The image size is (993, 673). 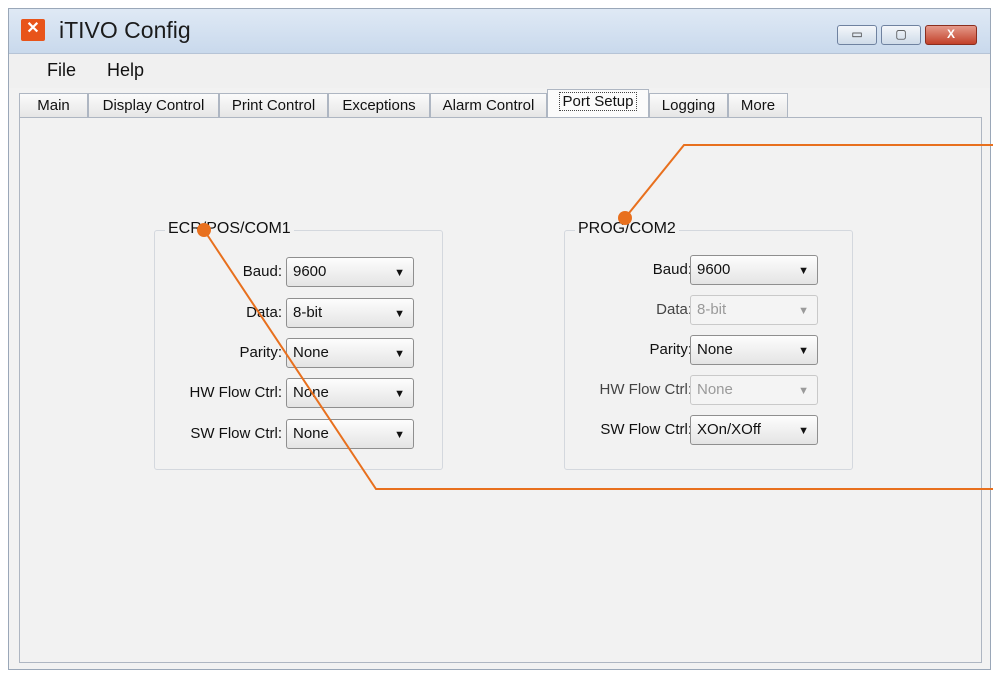 I want to click on callout-line-com2, so click(x=808, y=181).